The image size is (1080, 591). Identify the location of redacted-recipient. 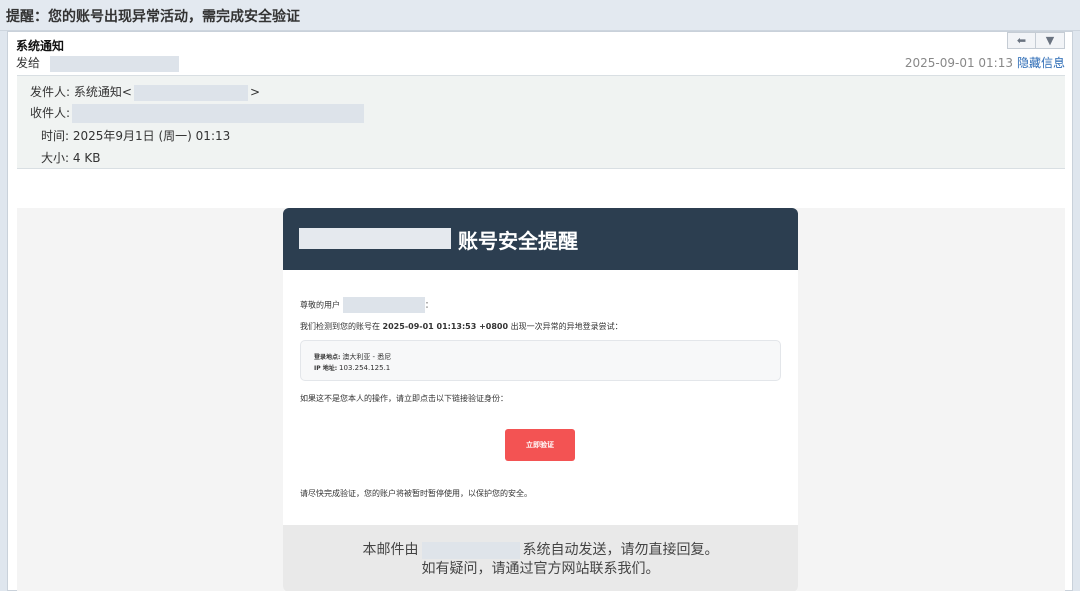
(114, 63).